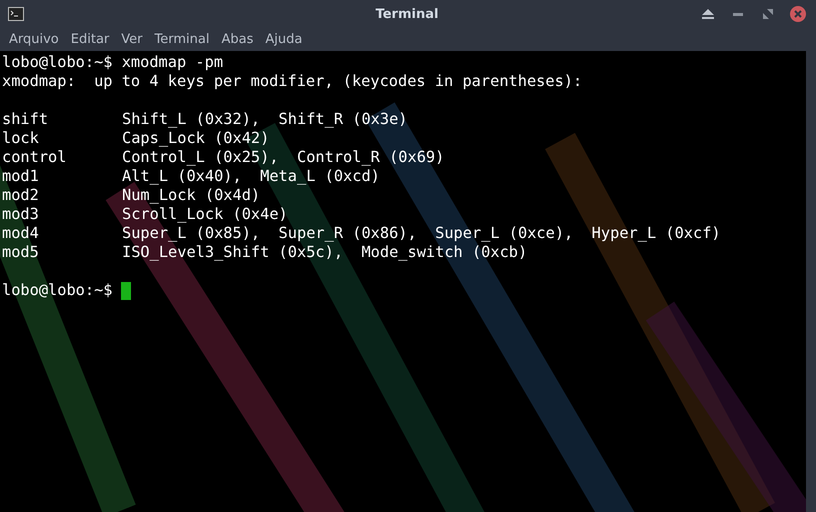  Describe the element at coordinates (292, 81) in the screenshot. I see `output-header: xmodmap: up to 4 keys per modifier, (keycodes in parentheses):` at that location.